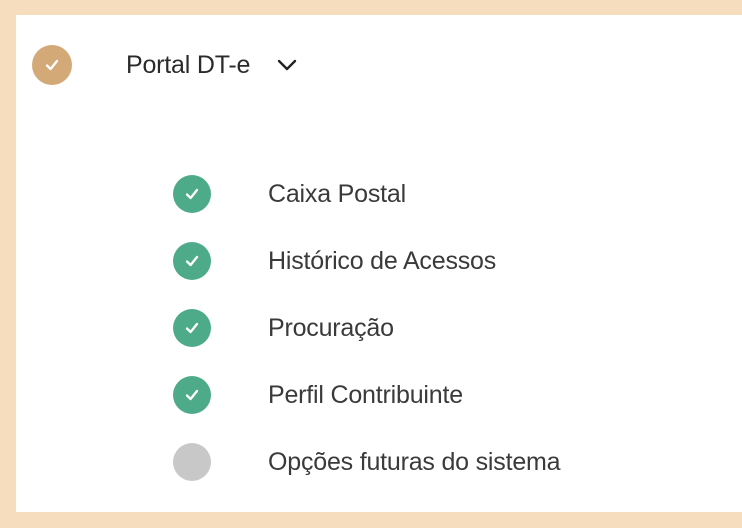  What do you see at coordinates (287, 65) in the screenshot?
I see `chevron-down-icon` at bounding box center [287, 65].